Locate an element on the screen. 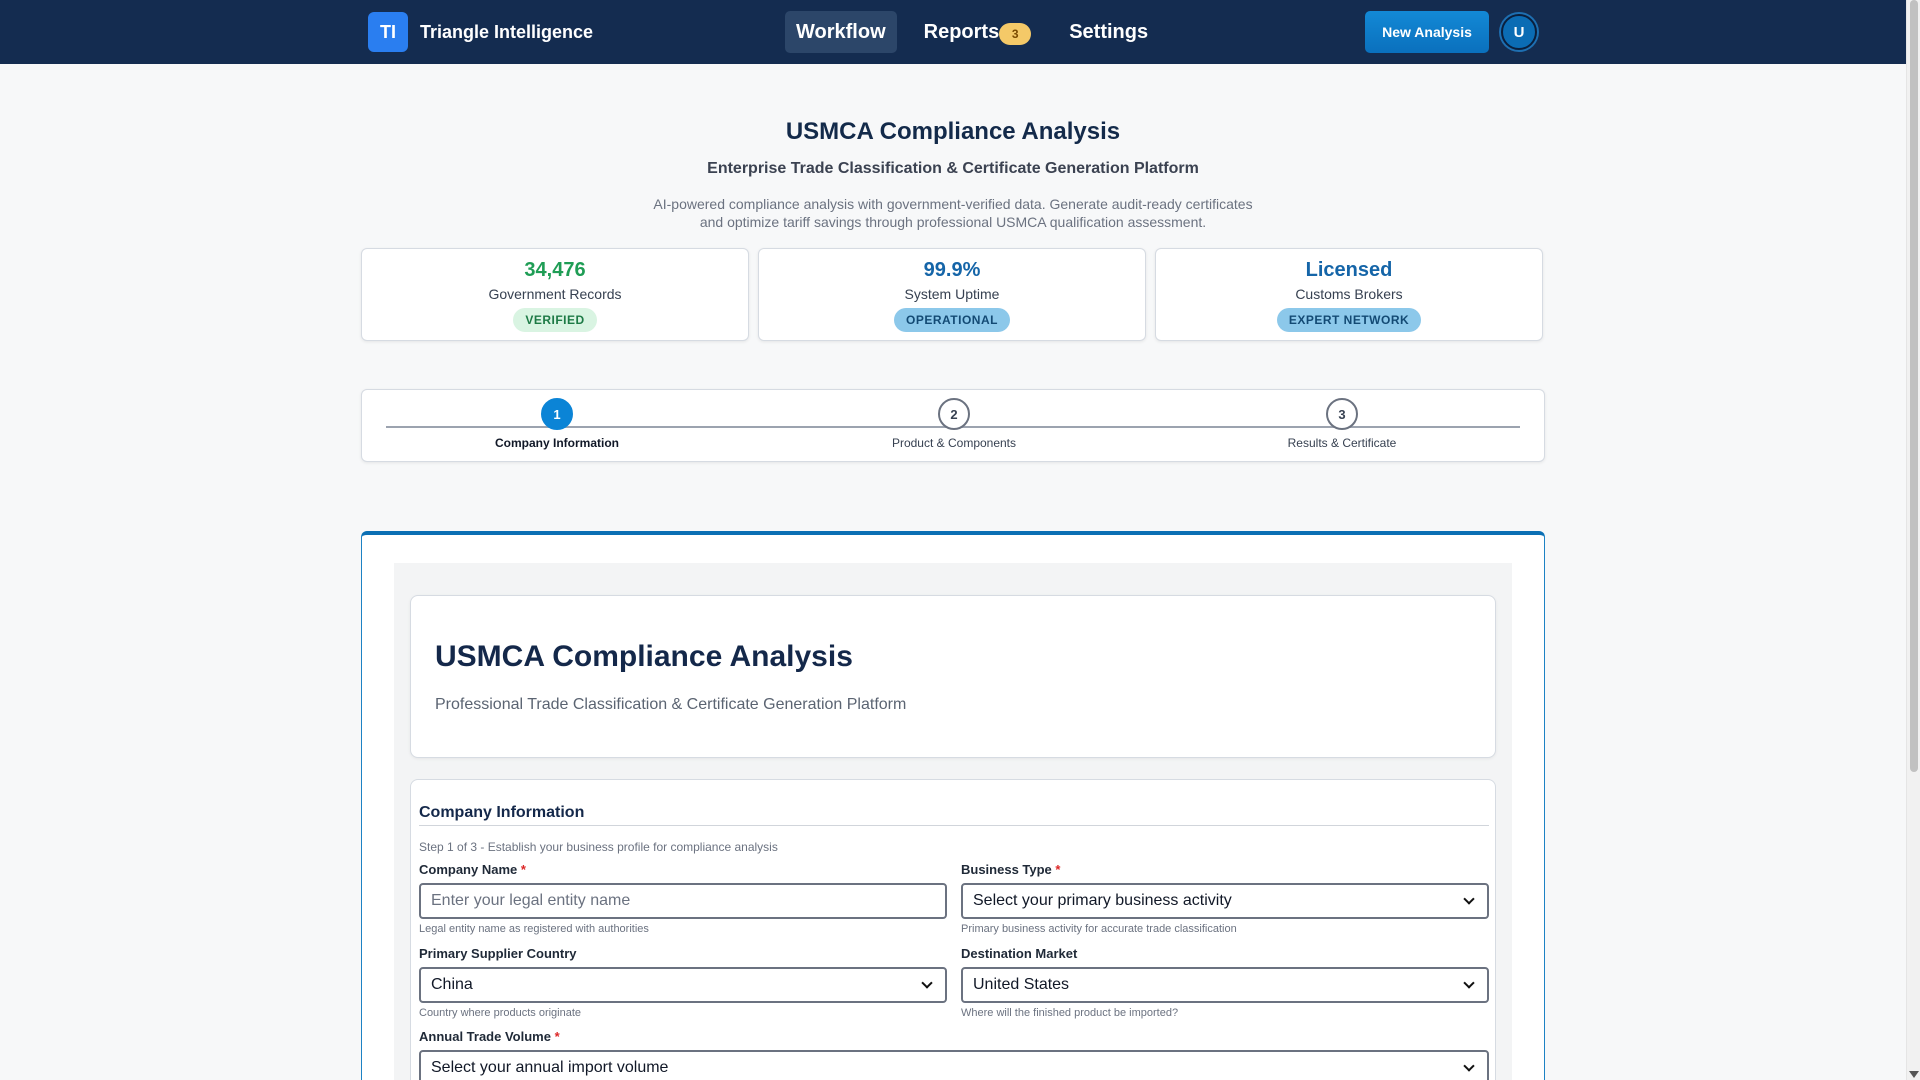  status-badge: OPERATIONAL is located at coordinates (952, 320).